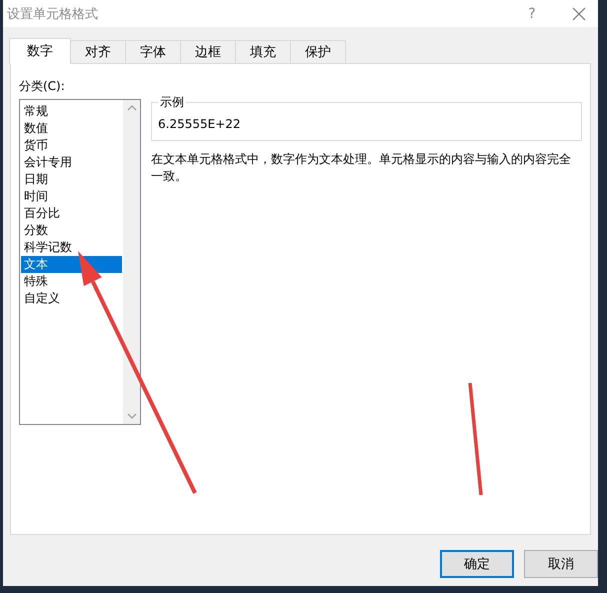 This screenshot has width=607, height=593. Describe the element at coordinates (172, 102) in the screenshot. I see `sample-label: 示例` at that location.